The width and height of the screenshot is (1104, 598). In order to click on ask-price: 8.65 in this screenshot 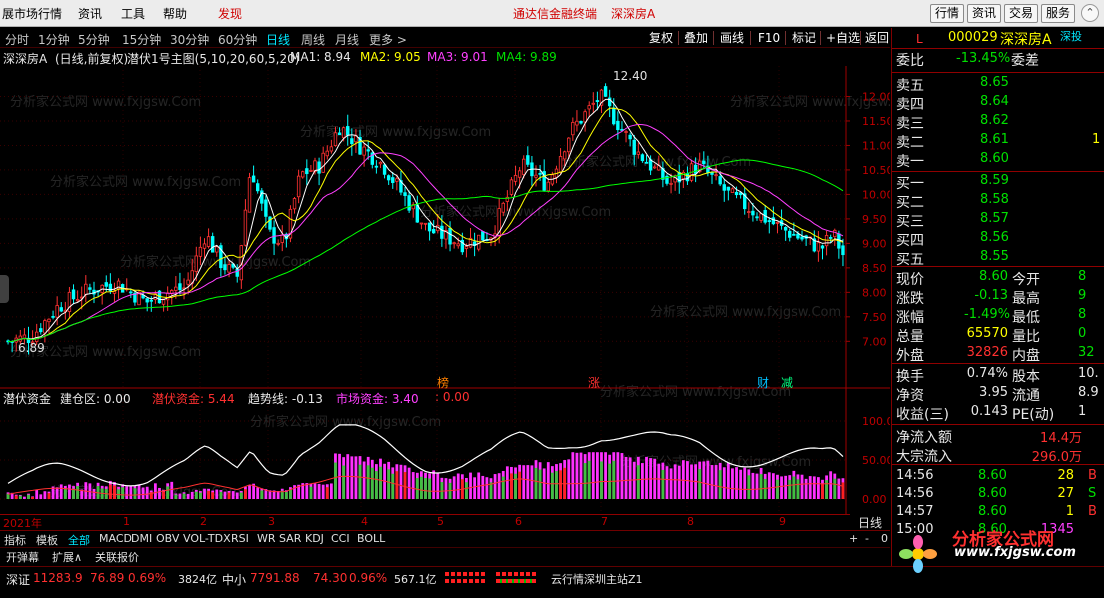, I will do `click(994, 82)`.